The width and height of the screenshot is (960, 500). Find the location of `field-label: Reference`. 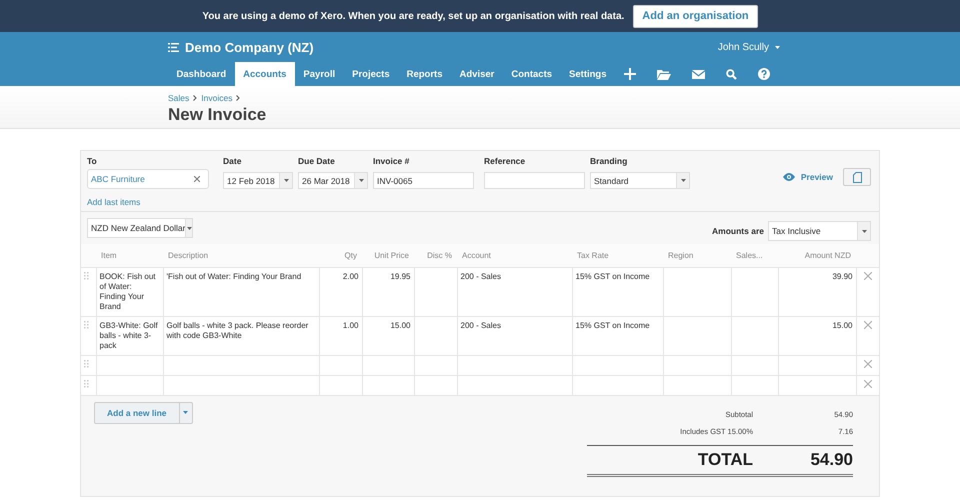

field-label: Reference is located at coordinates (505, 161).